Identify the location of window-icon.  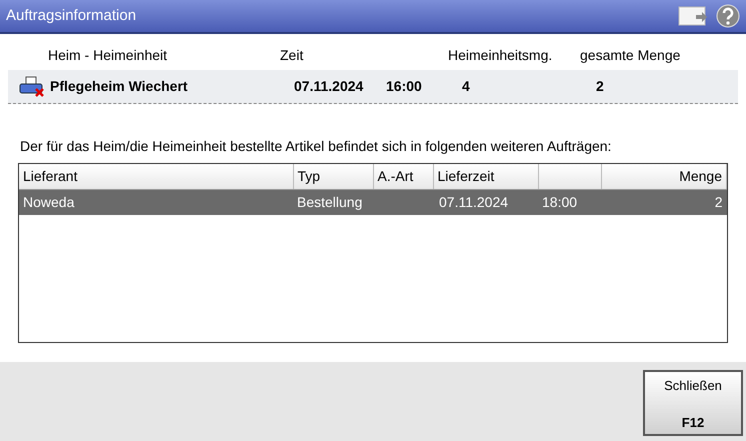
(693, 16).